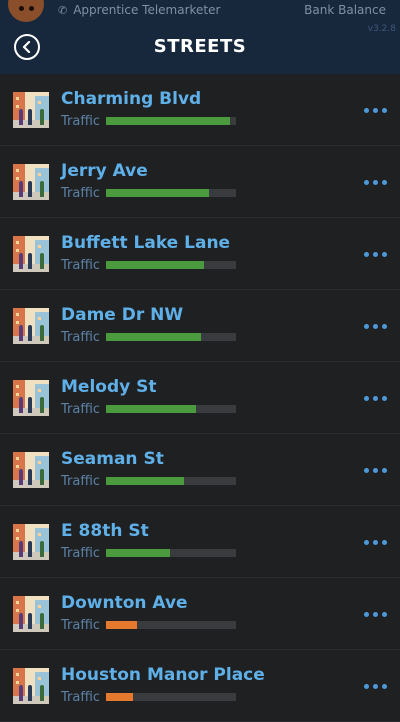 This screenshot has height=722, width=400. I want to click on page-title: STREETS, so click(200, 46).